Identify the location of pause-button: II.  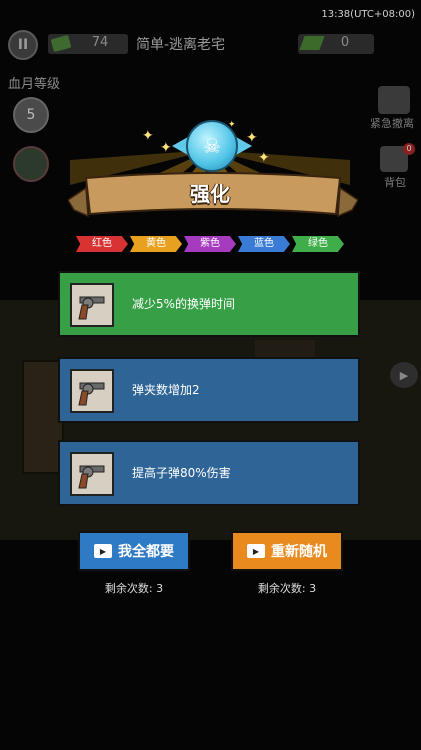
(23, 45).